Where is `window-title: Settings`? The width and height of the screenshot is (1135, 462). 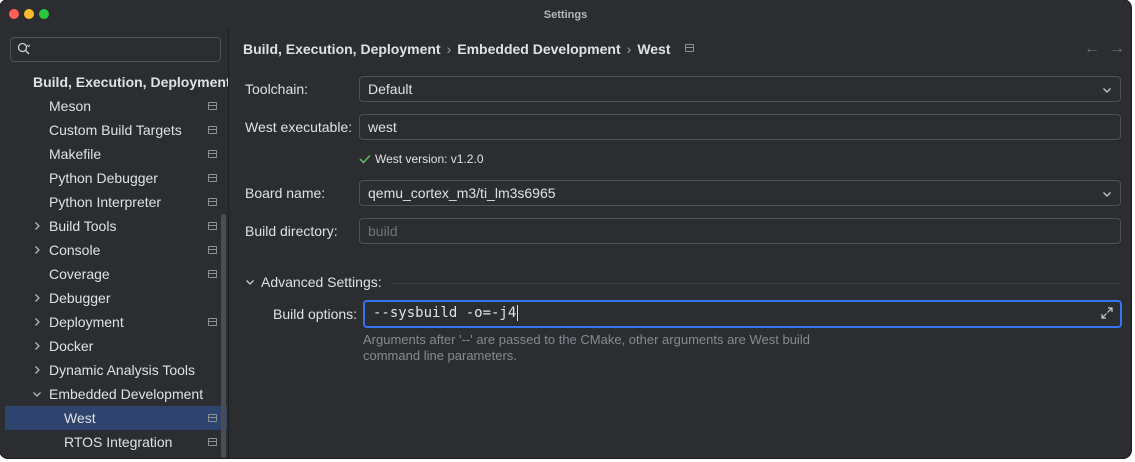 window-title: Settings is located at coordinates (565, 15).